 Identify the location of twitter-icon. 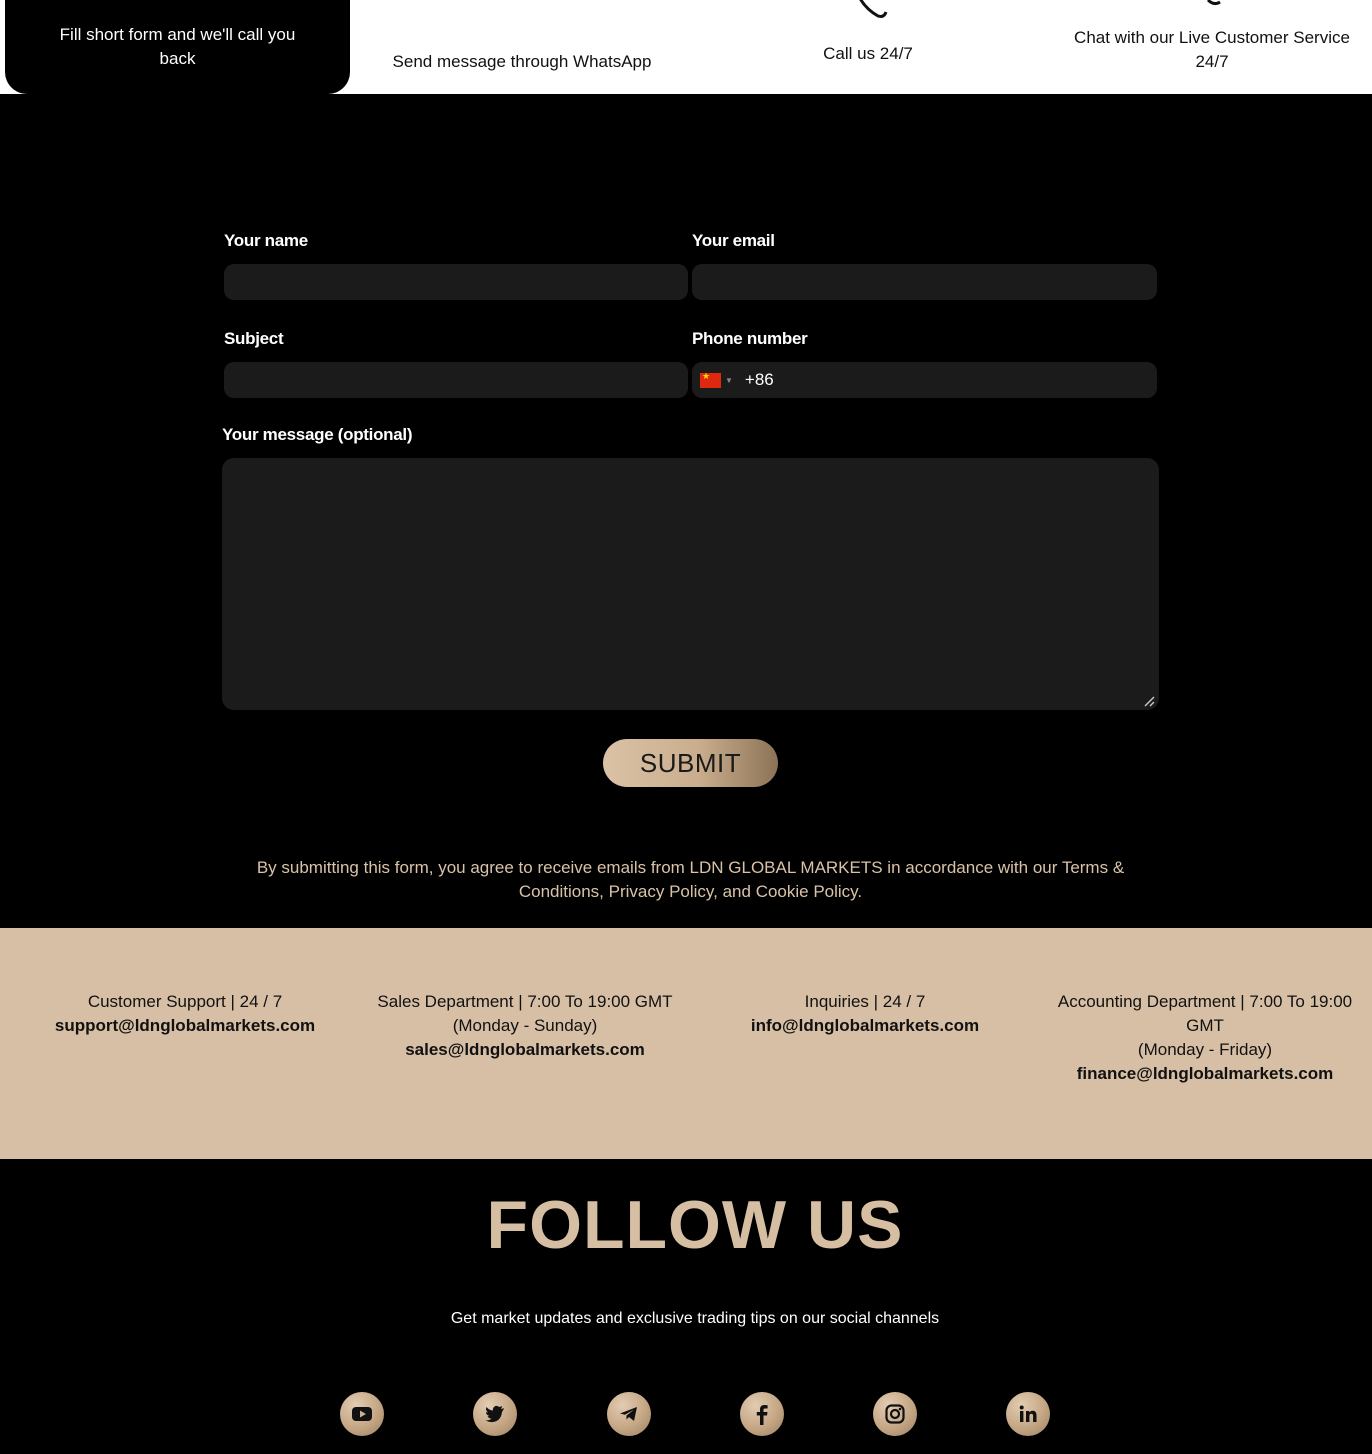
(494, 1414).